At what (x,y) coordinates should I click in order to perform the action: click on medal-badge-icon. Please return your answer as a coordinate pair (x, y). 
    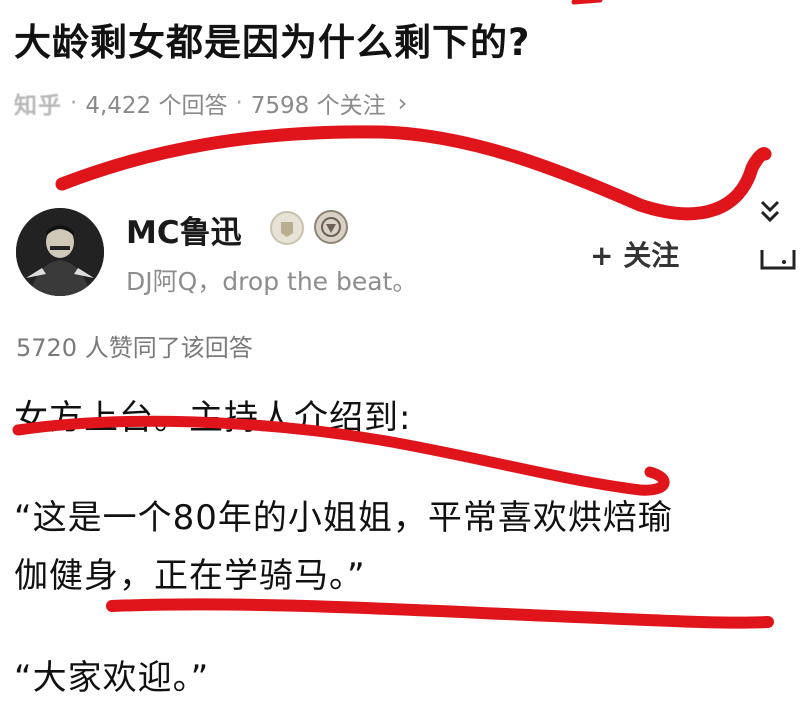
    Looking at the image, I should click on (287, 228).